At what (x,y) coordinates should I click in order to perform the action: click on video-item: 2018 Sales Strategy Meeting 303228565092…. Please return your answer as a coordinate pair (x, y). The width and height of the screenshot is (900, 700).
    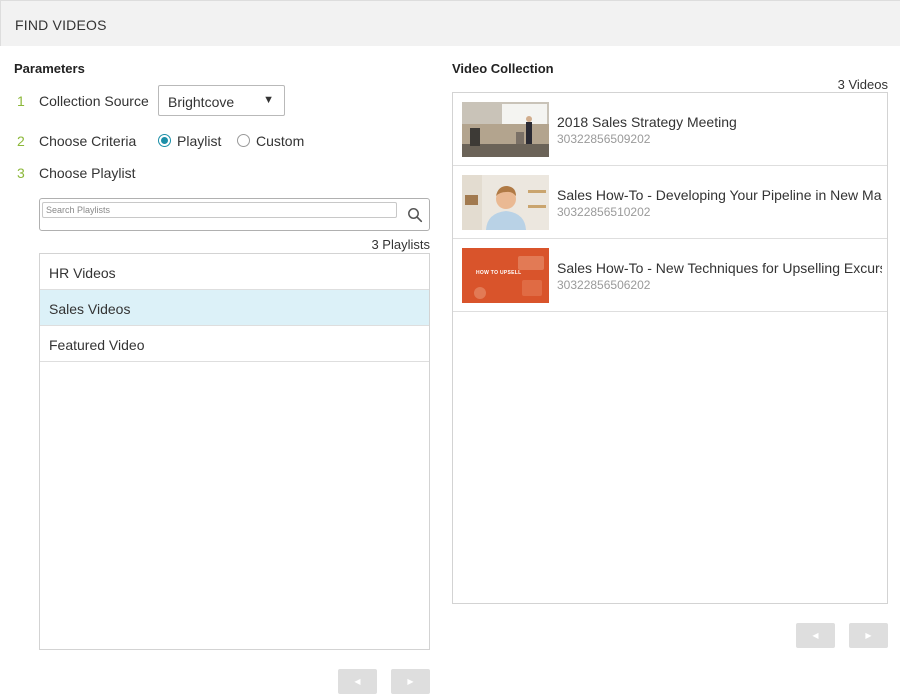
    Looking at the image, I should click on (670, 129).